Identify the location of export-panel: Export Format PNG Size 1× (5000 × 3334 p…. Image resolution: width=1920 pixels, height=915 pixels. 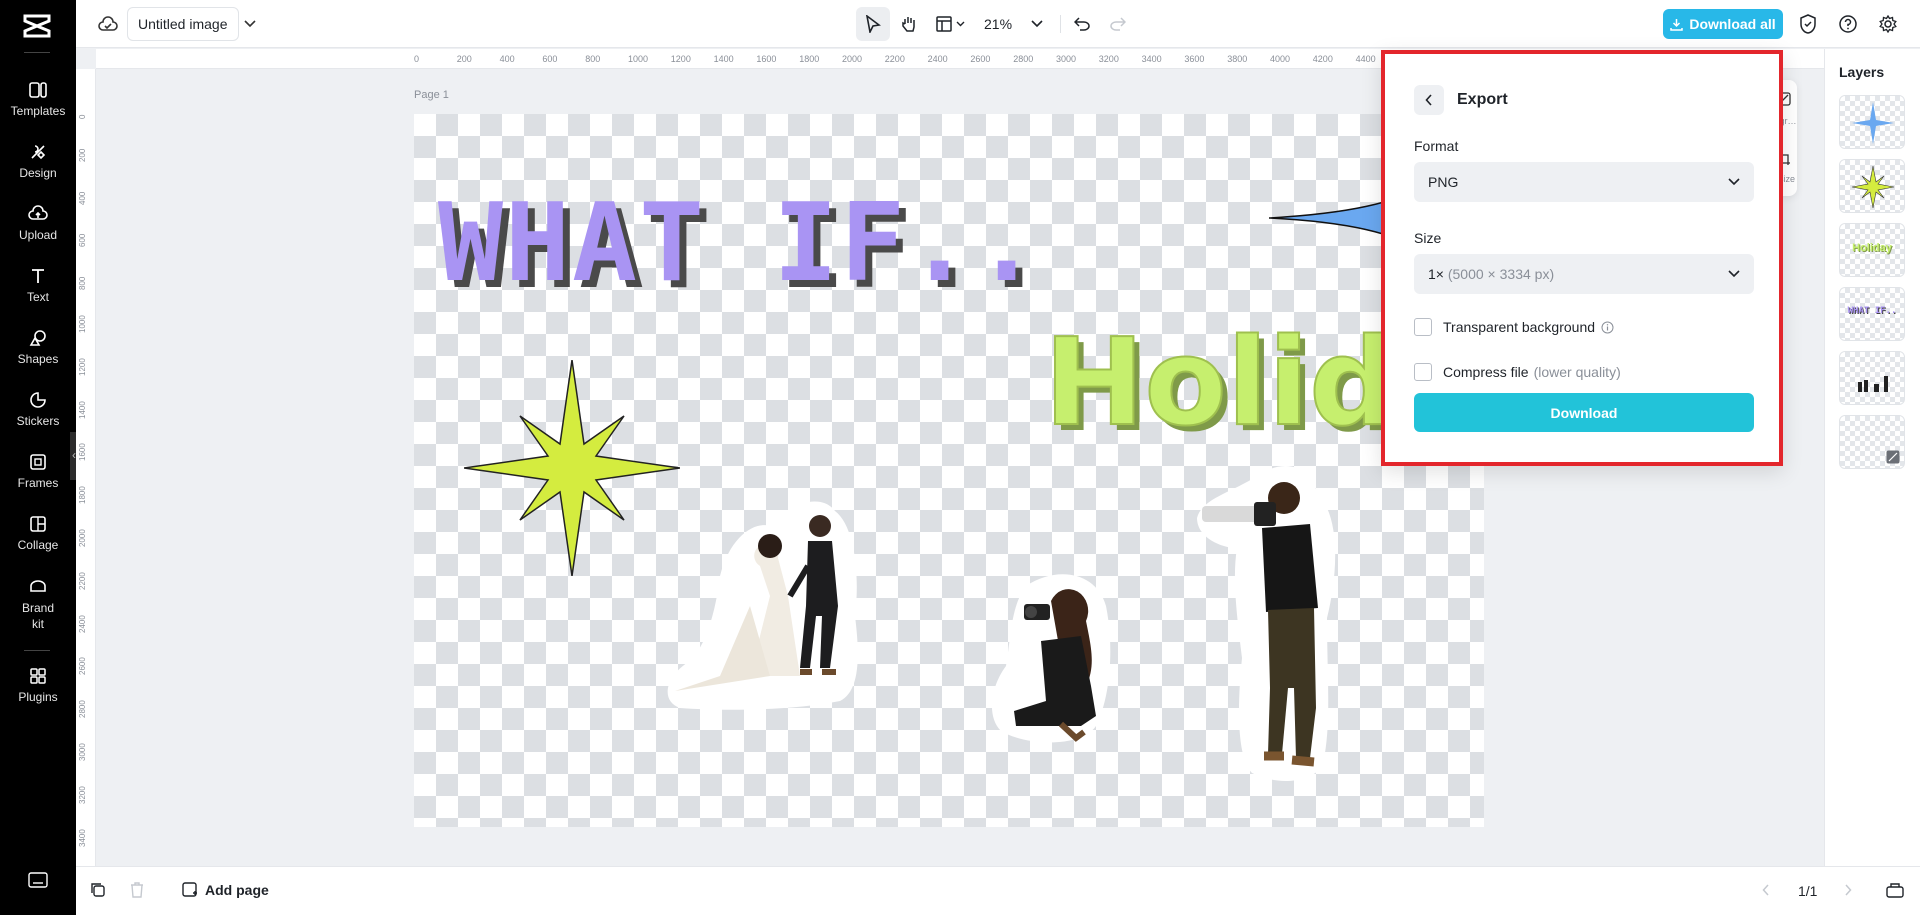
(1582, 258).